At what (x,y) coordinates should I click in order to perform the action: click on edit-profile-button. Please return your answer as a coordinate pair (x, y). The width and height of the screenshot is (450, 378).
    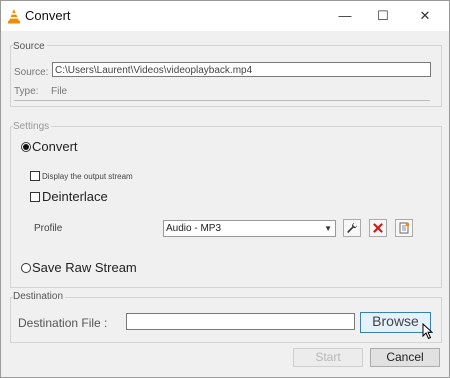
    Looking at the image, I should click on (352, 228).